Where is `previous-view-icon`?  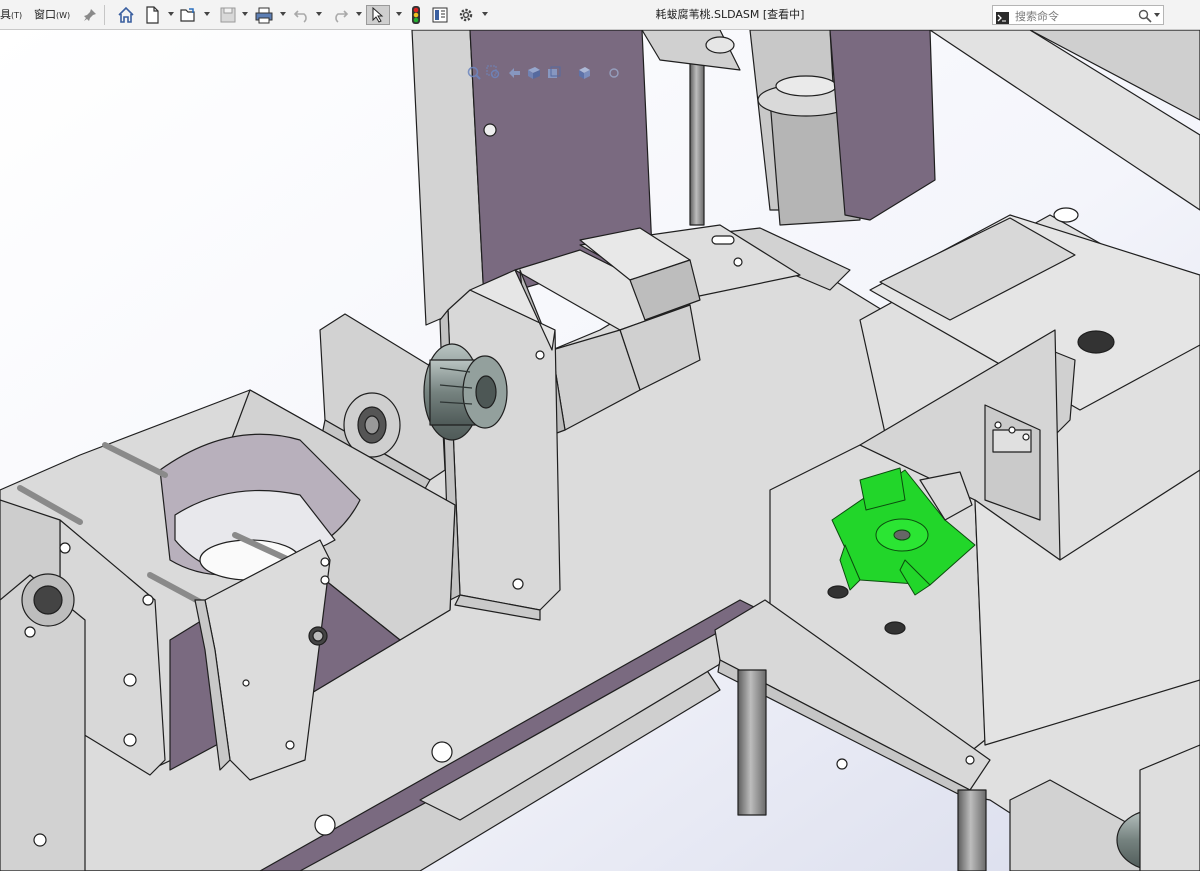
previous-view-icon is located at coordinates (514, 73).